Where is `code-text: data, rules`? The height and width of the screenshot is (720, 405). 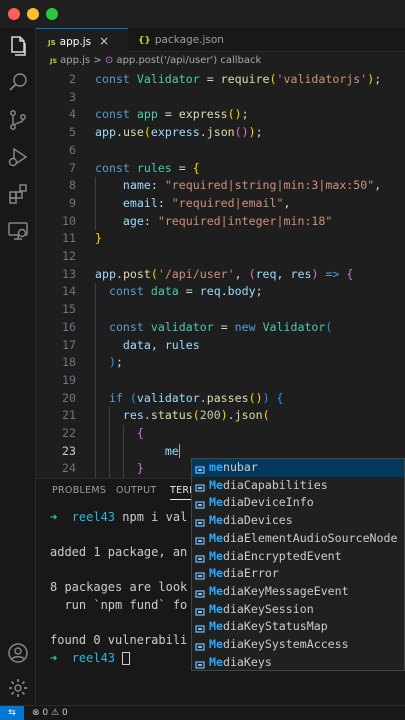 code-text: data, rules is located at coordinates (161, 344).